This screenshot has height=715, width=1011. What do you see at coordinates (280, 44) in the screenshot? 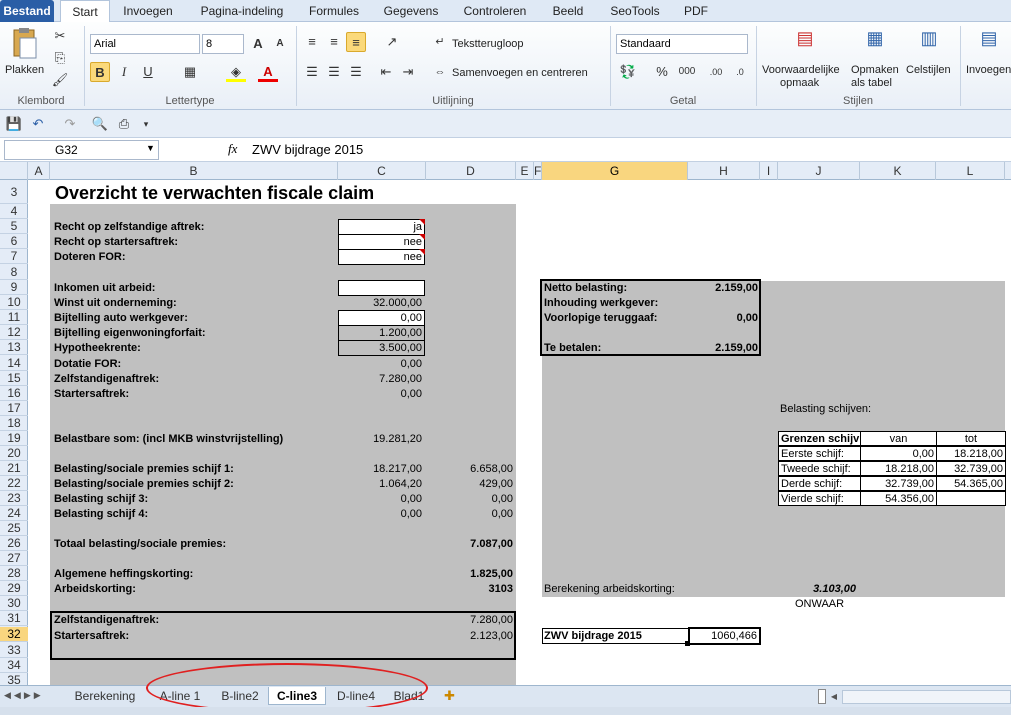
I see `shrink-font-icon: A` at bounding box center [280, 44].